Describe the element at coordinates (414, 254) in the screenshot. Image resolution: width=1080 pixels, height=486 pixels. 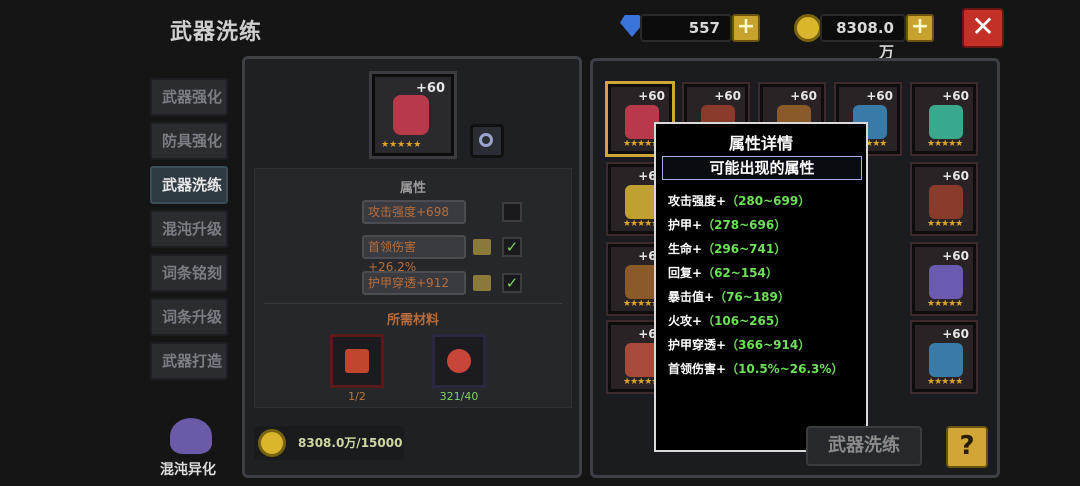
I see `attribute-row-2: 首领伤害+26.2%` at that location.